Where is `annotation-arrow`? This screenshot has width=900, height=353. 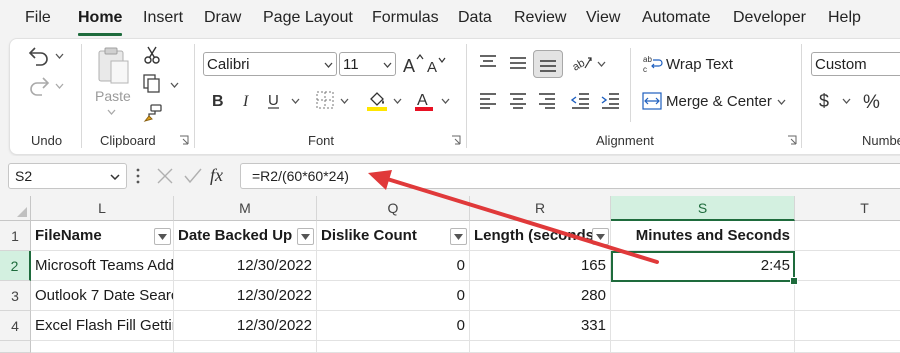
annotation-arrow is located at coordinates (513, 217).